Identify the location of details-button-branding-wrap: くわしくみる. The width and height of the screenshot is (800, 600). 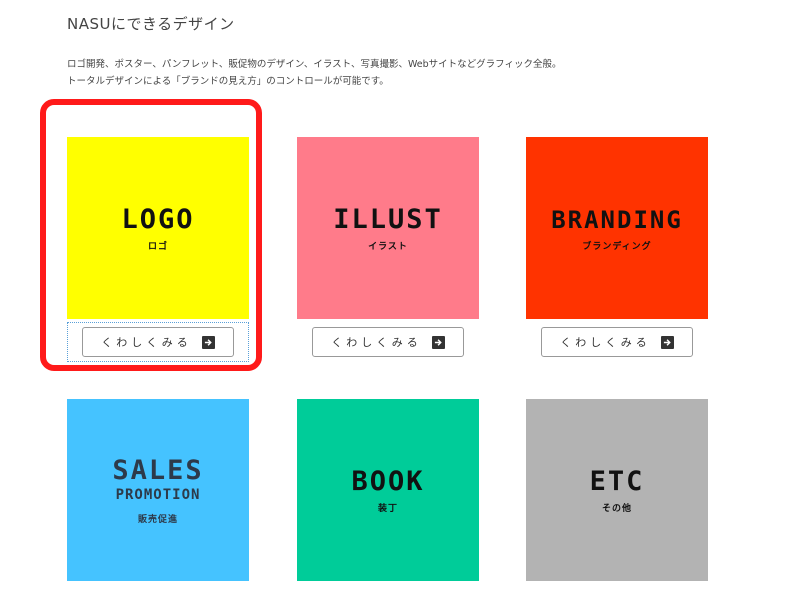
(617, 342).